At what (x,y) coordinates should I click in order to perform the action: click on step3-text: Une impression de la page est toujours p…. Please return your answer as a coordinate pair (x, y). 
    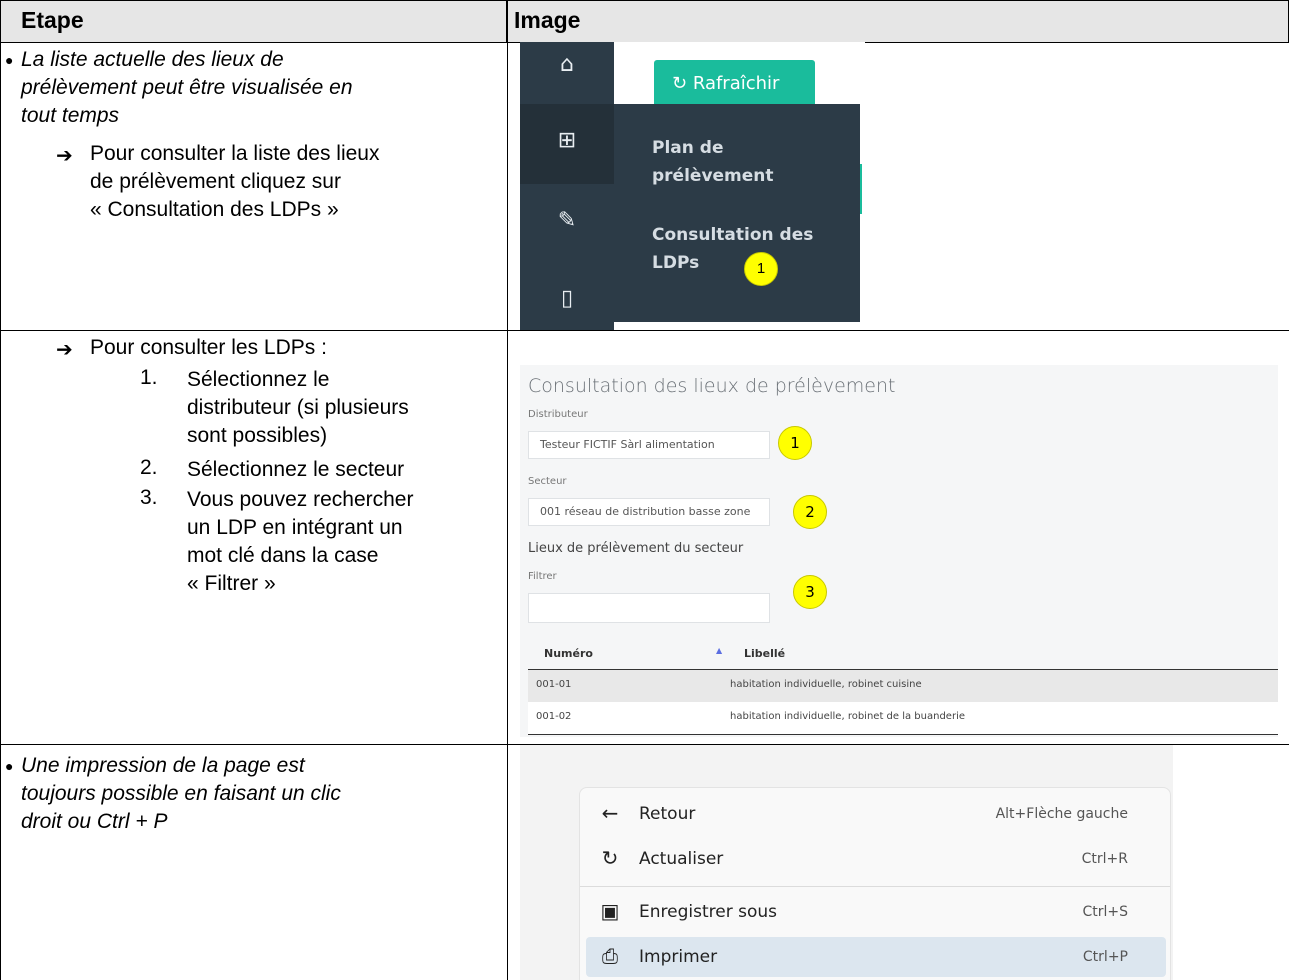
    Looking at the image, I should click on (181, 793).